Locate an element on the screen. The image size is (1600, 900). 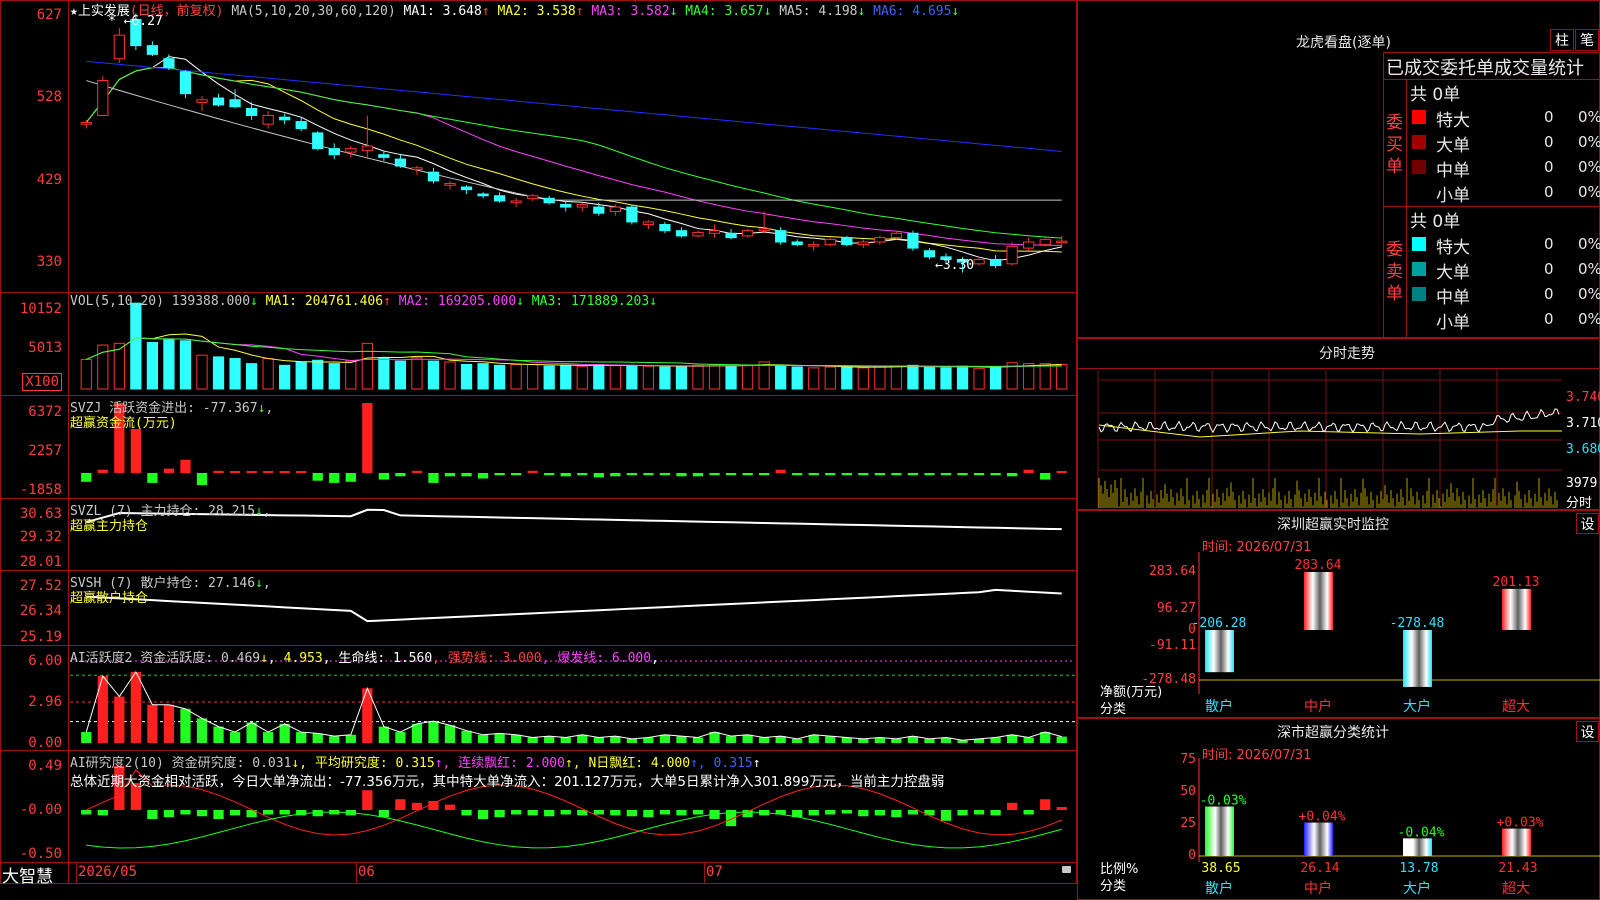
ma-value-2: MA2: 3.538 is located at coordinates (532, 11).